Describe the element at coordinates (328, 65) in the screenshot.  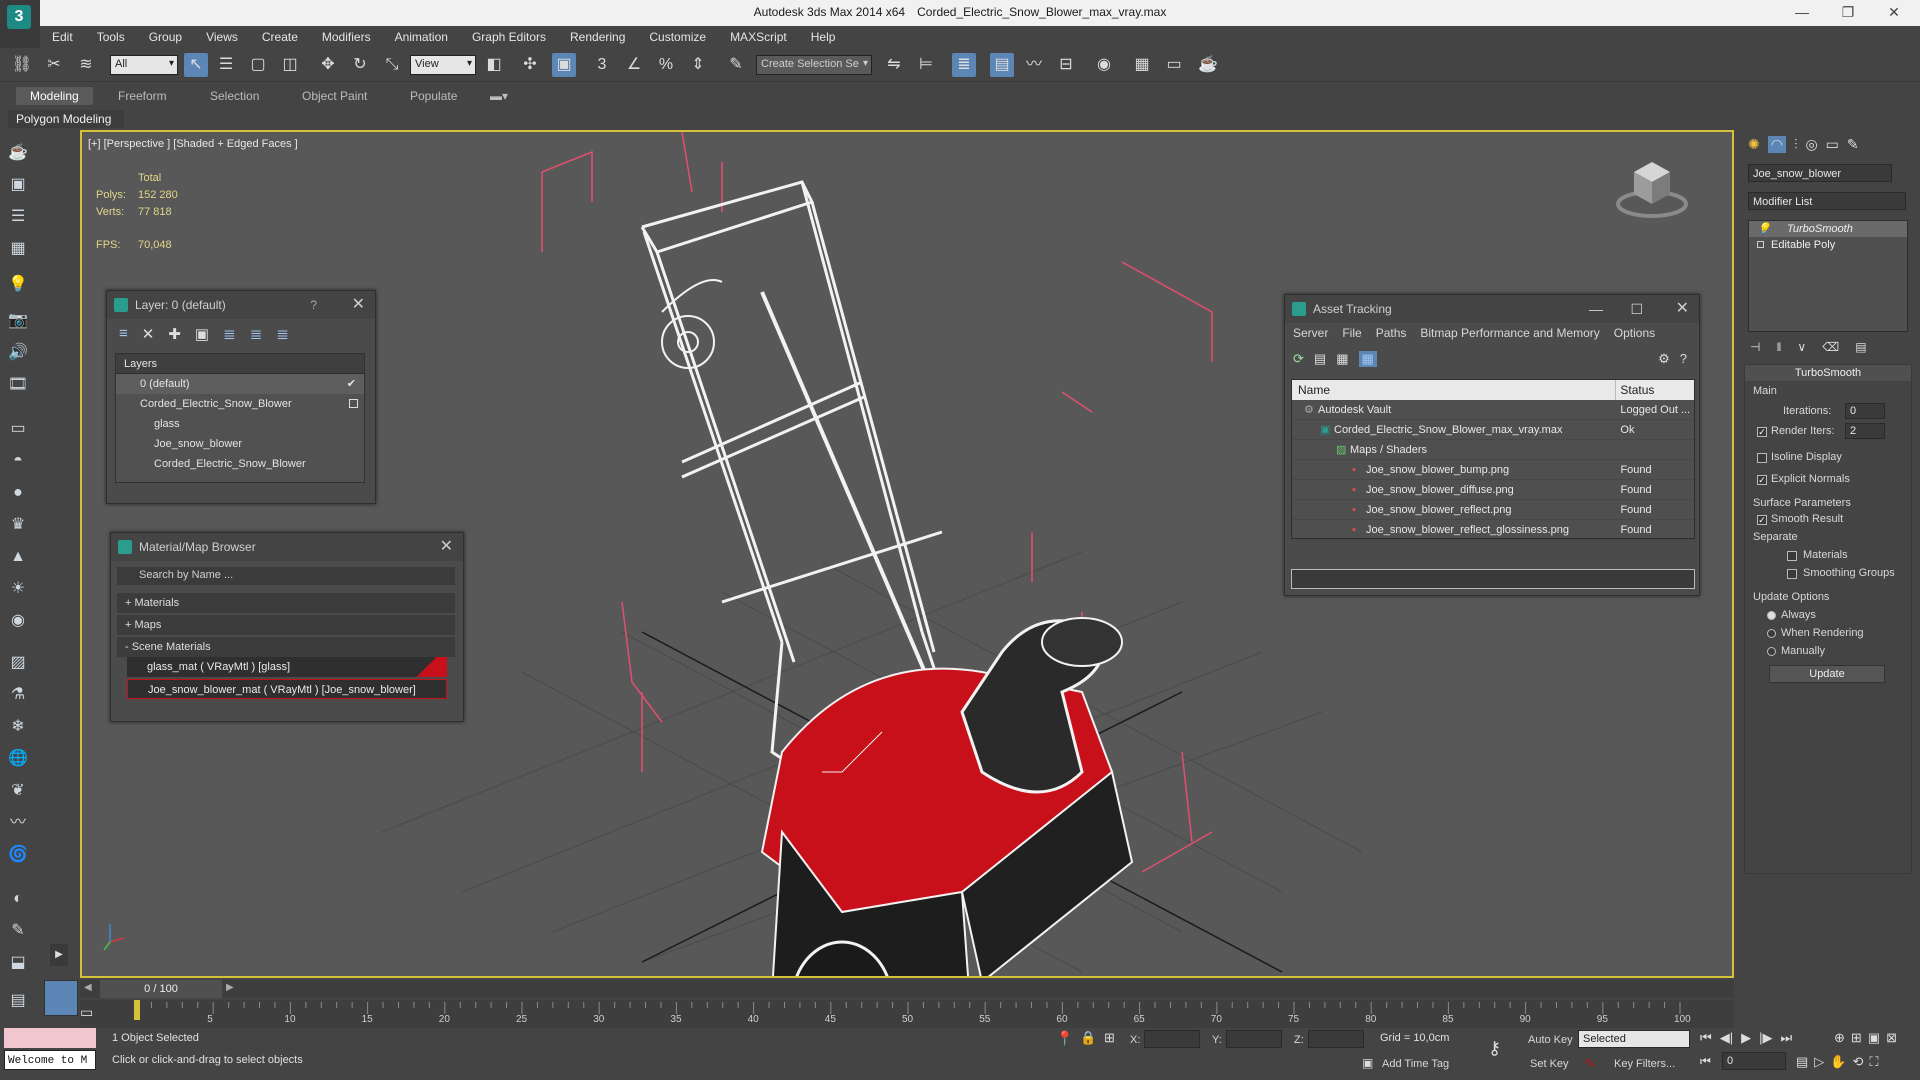
I see `move-icon: ✥` at that location.